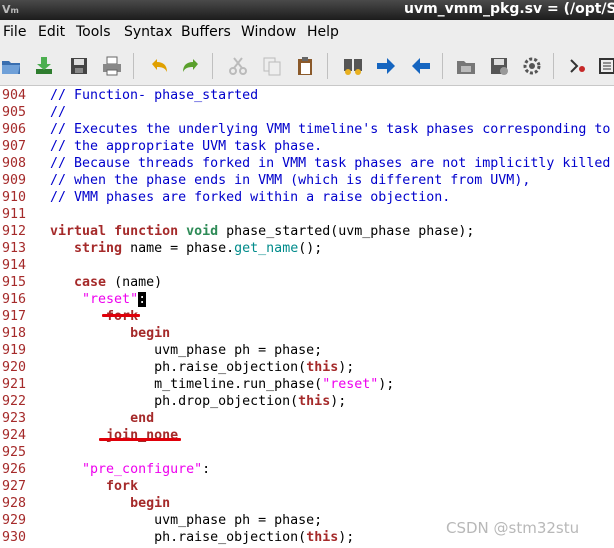  I want to click on code-token: name = phase., so click(178, 248).